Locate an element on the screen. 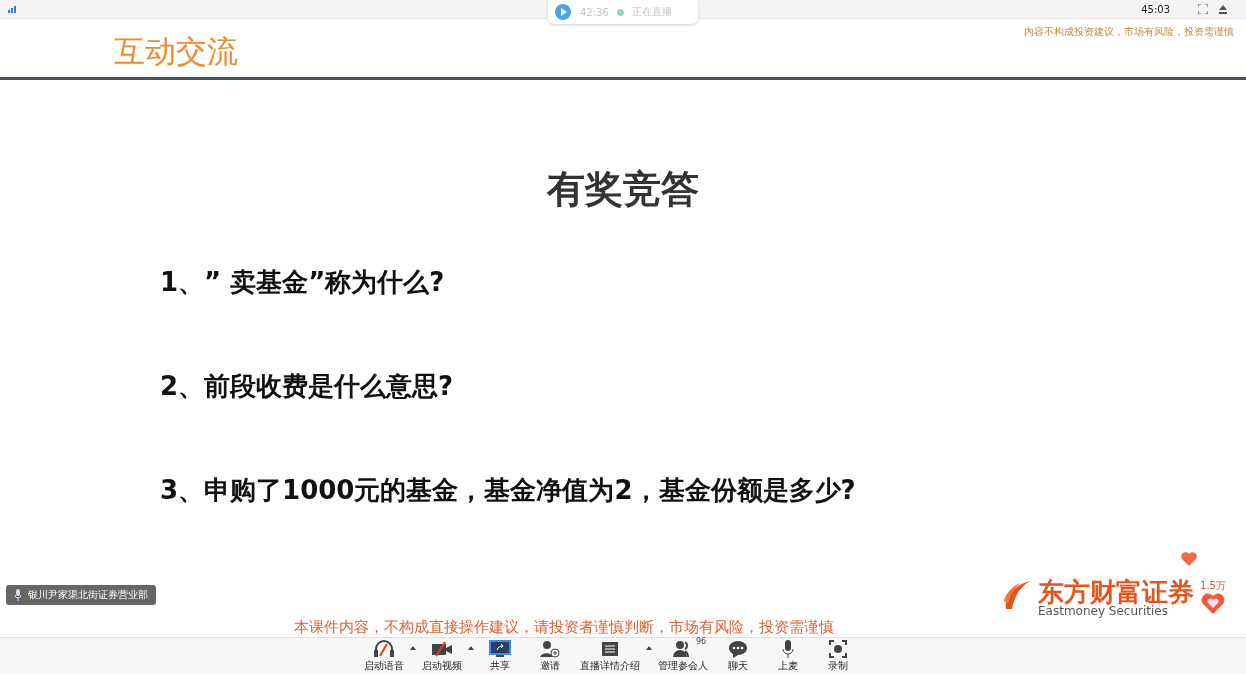 This screenshot has width=1246, height=674. fullscreen-icon is located at coordinates (1203, 9).